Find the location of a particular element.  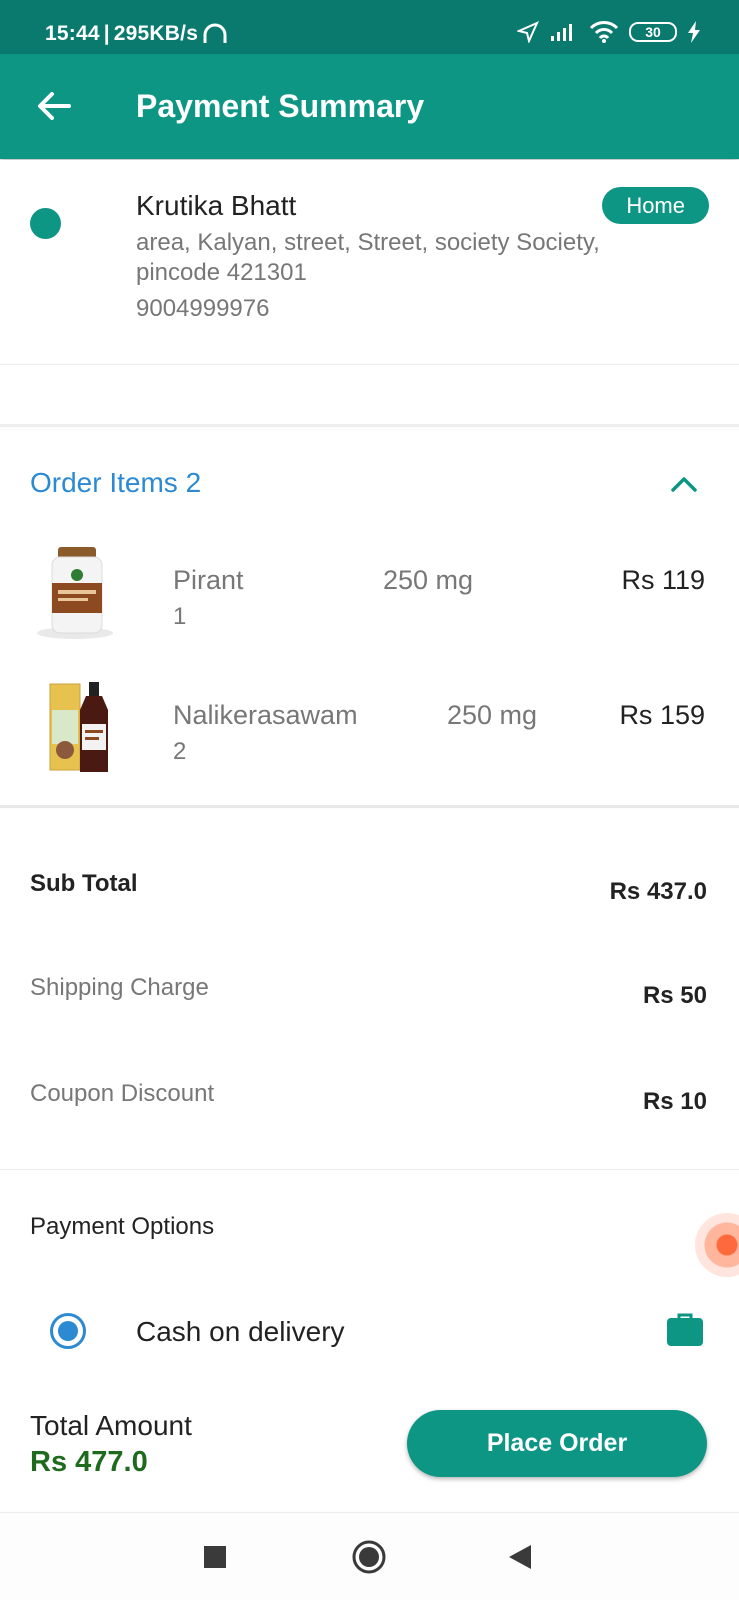

item-price: Rs 159 is located at coordinates (662, 715).